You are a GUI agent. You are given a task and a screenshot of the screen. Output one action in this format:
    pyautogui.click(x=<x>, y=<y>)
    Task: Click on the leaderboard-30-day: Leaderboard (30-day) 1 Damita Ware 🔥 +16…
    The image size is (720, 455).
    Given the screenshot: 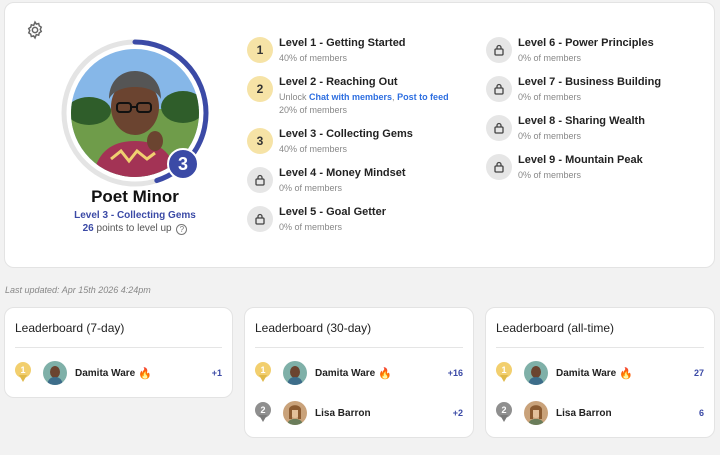 What is the action you would take?
    pyautogui.click(x=359, y=372)
    